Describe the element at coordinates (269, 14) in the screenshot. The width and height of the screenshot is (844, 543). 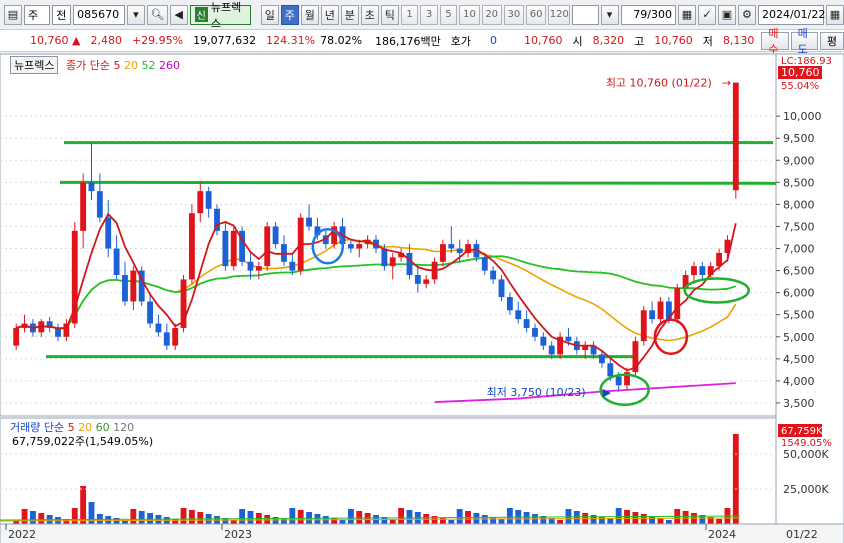
I see `period-day: 일` at that location.